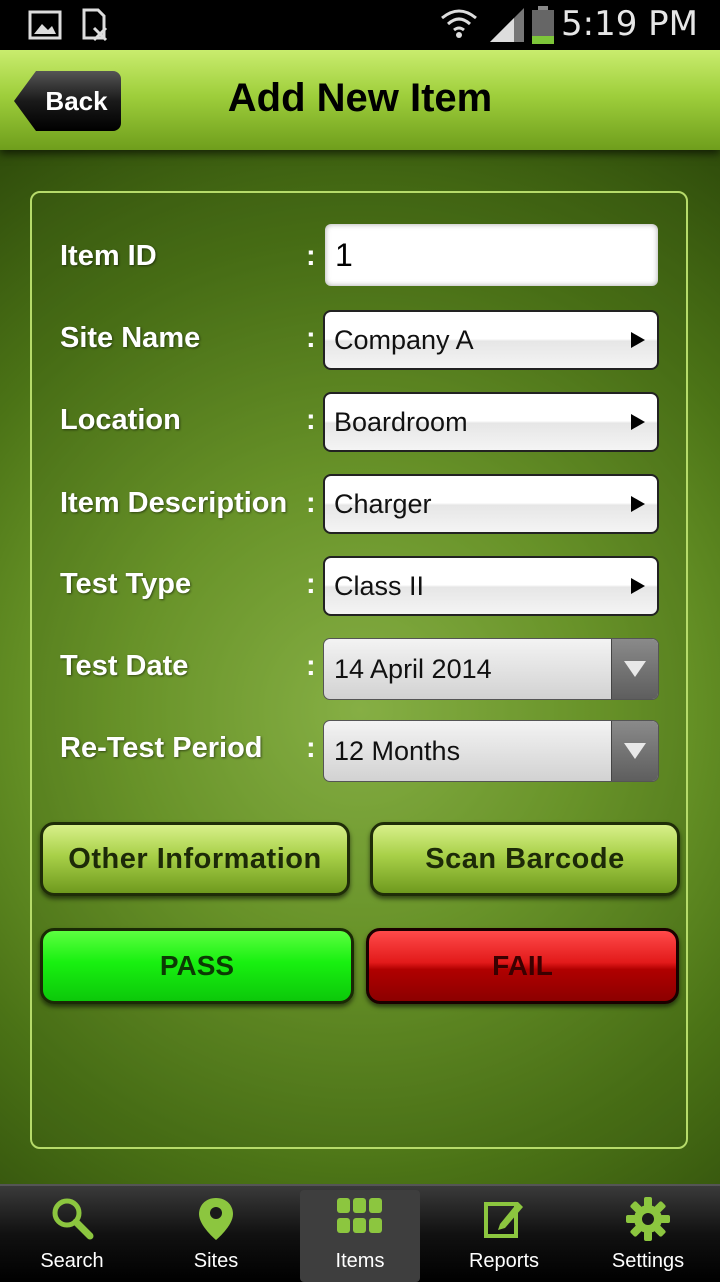 This screenshot has height=1282, width=720. What do you see at coordinates (124, 666) in the screenshot?
I see `test-date-label: Test Date` at bounding box center [124, 666].